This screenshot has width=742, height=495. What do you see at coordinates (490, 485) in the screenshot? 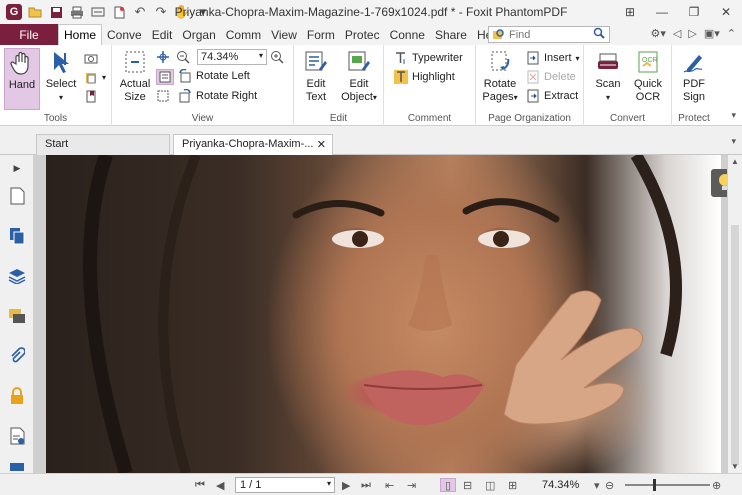
I see `facing-view-icon: ◫` at bounding box center [490, 485].